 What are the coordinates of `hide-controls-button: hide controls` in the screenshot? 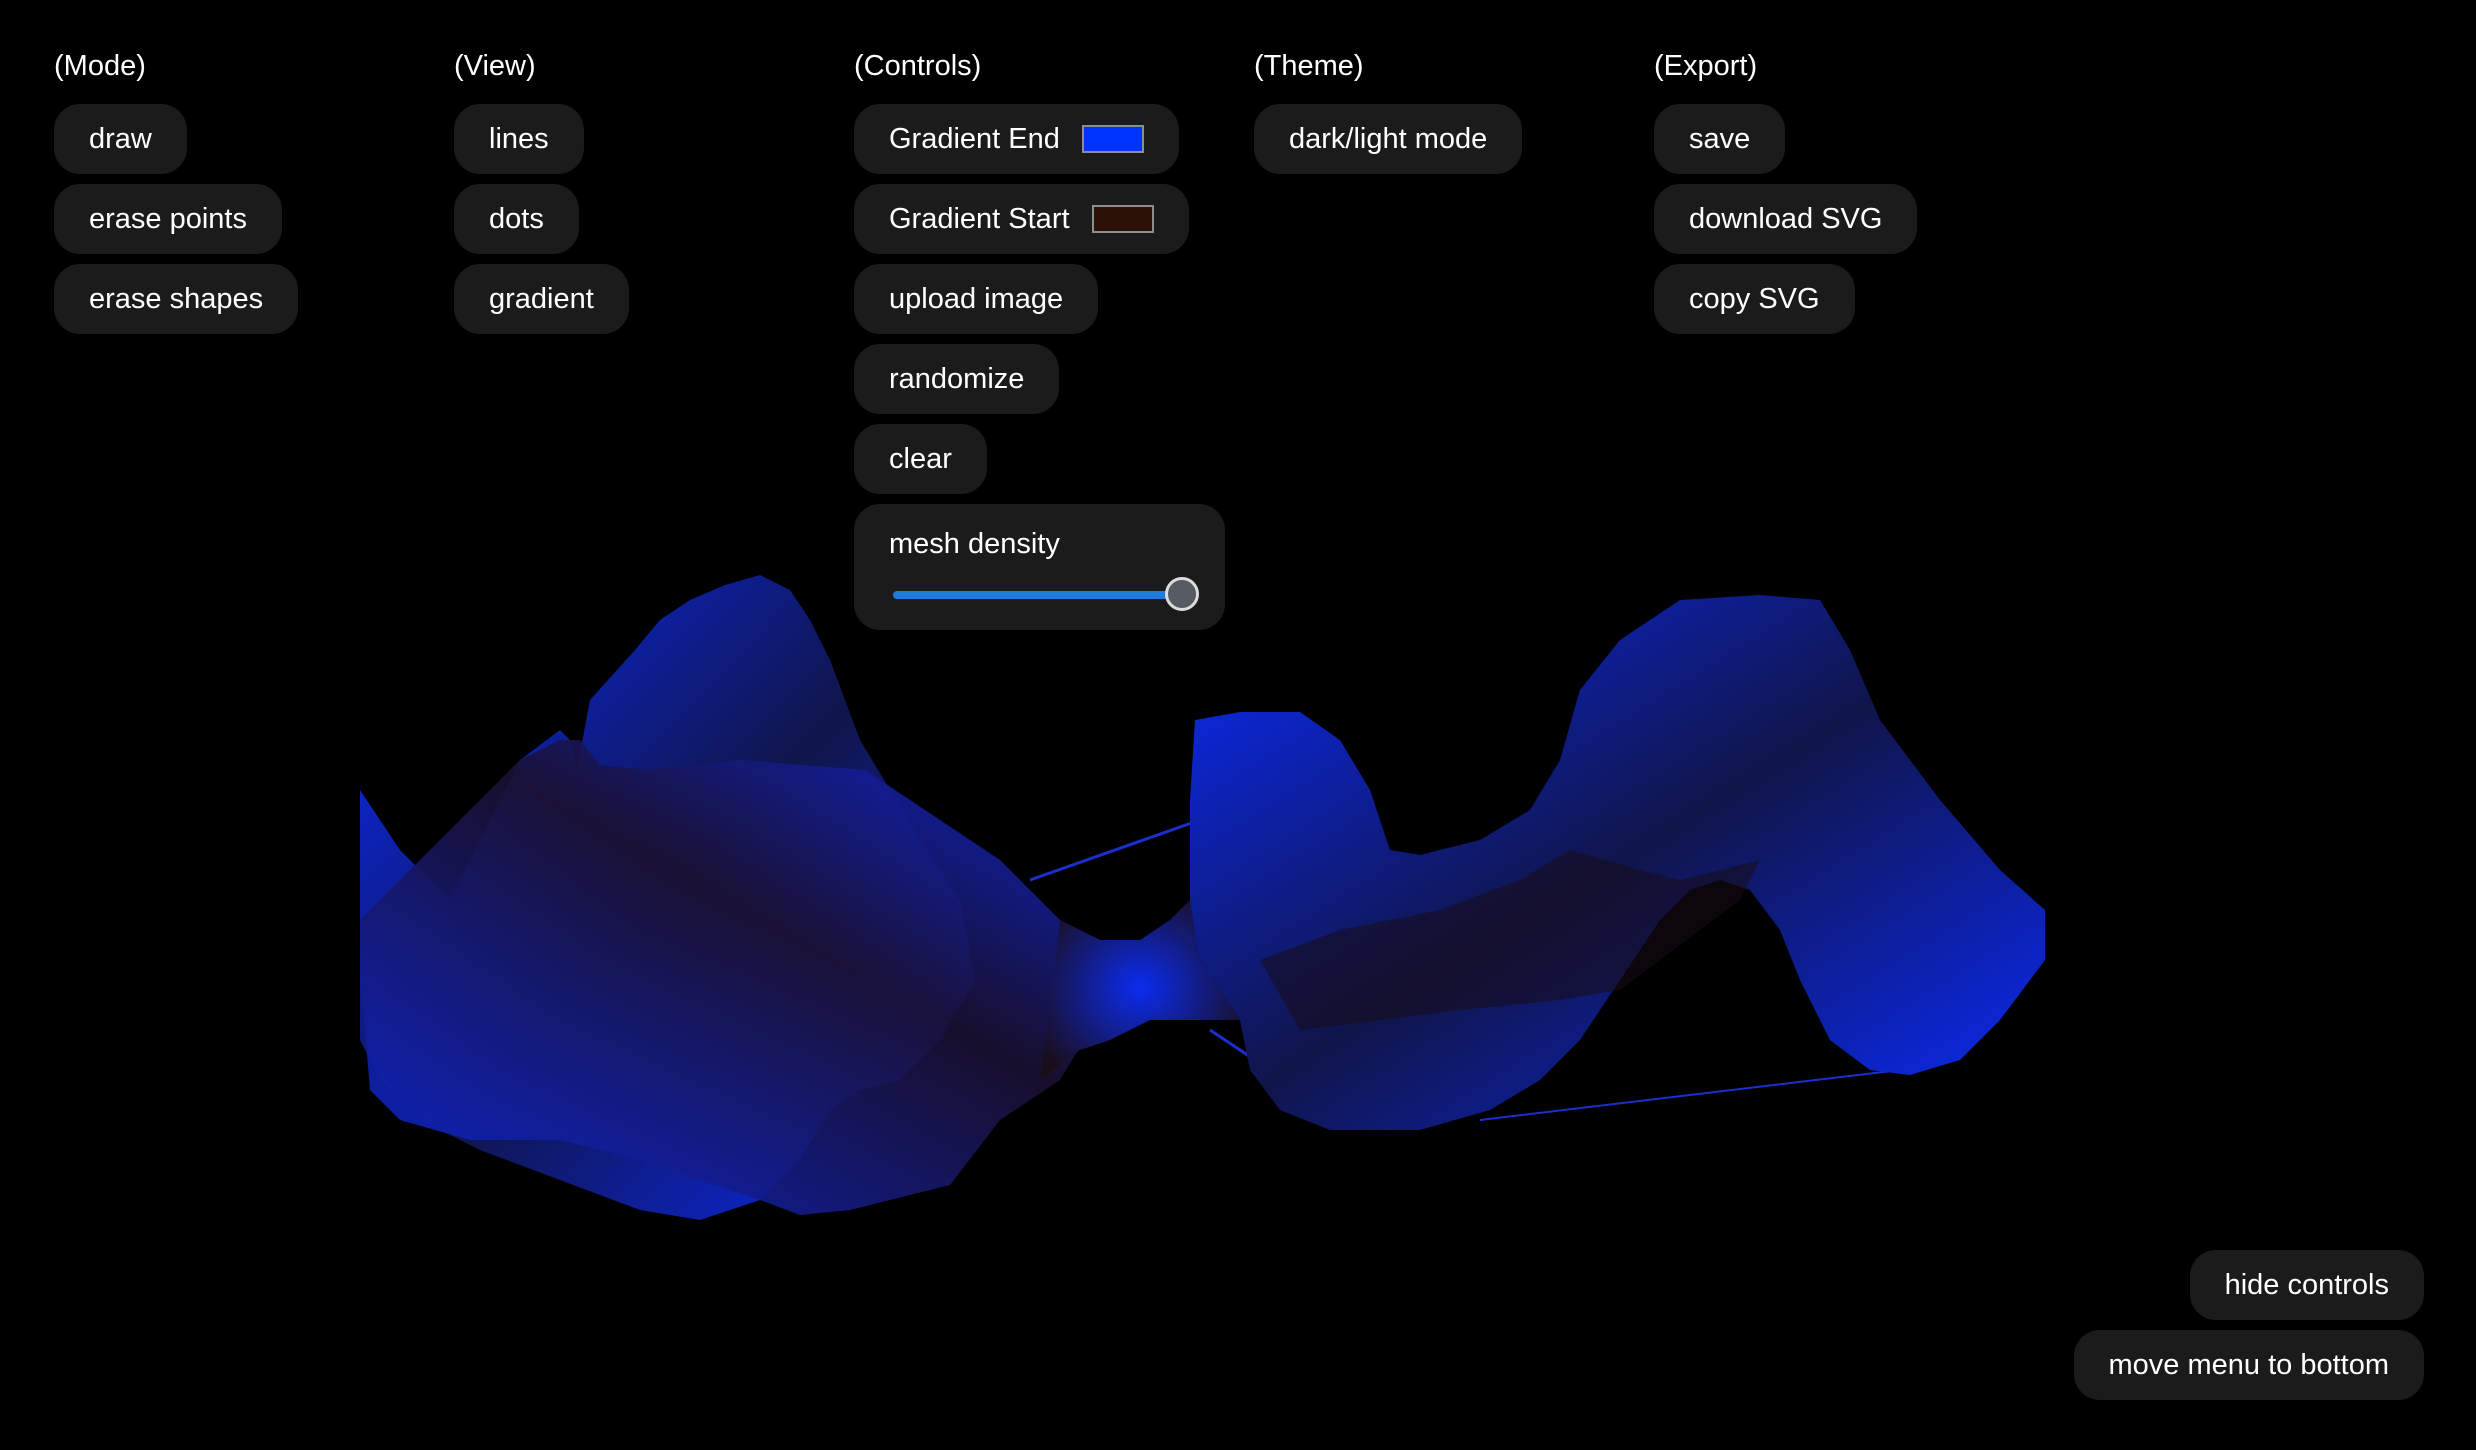 It's located at (2306, 1285).